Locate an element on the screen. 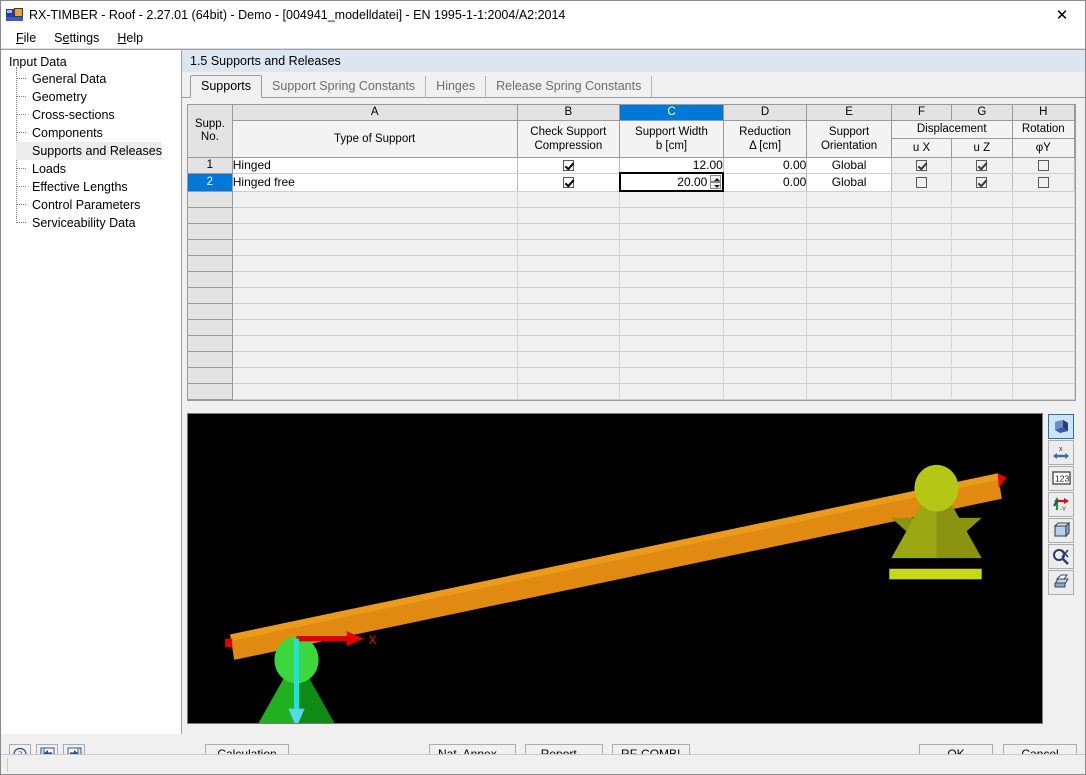 The height and width of the screenshot is (775, 1086). cell-ux is located at coordinates (922, 165).